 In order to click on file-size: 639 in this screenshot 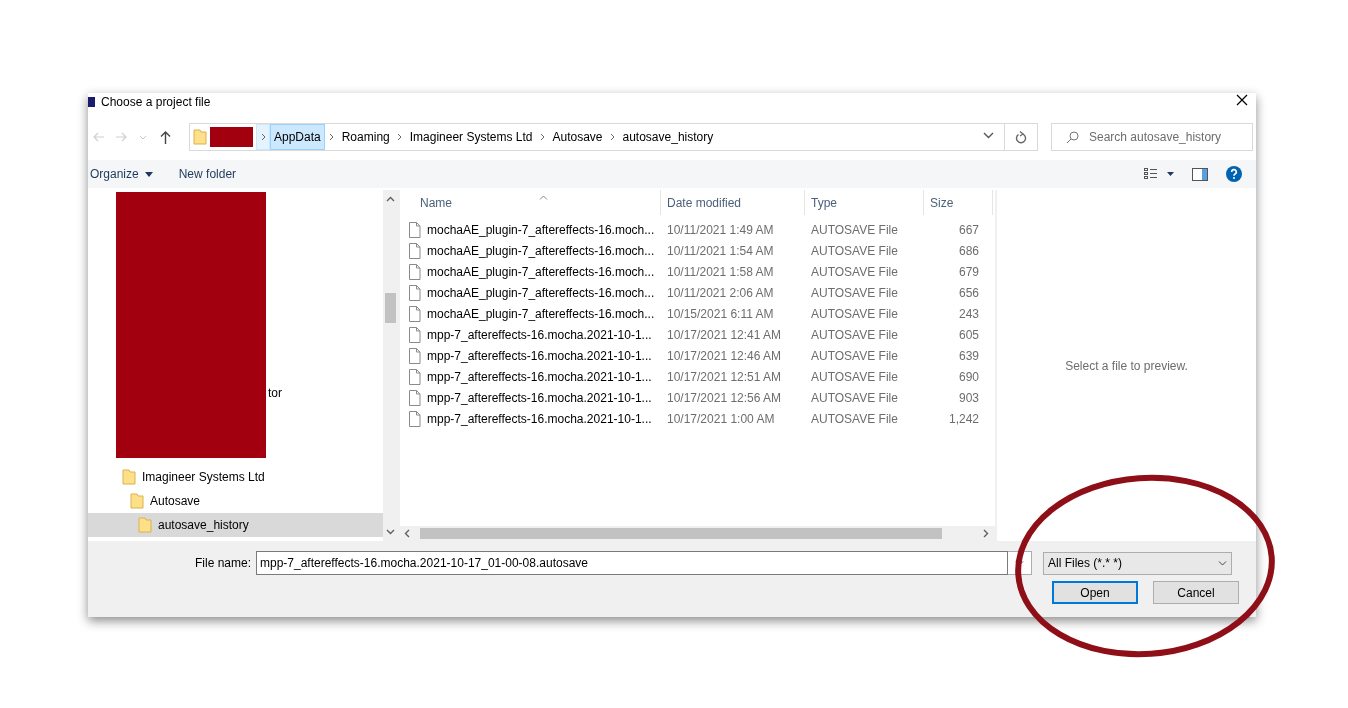, I will do `click(968, 355)`.